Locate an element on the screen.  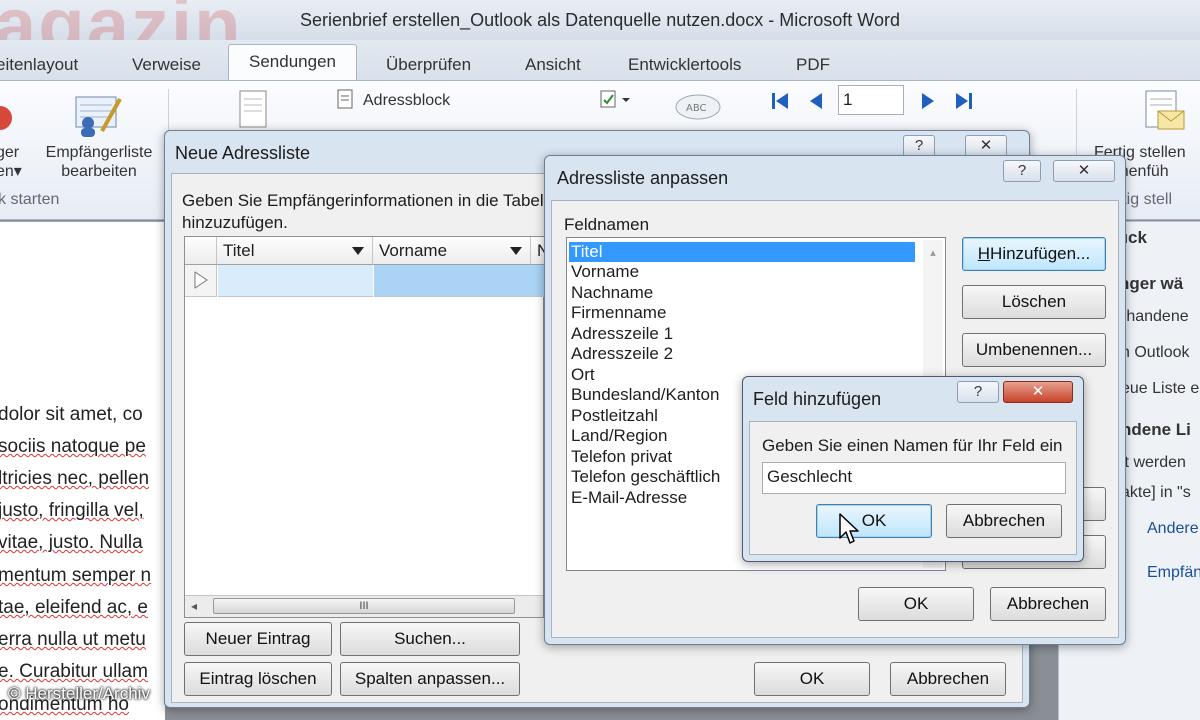
tab-pdf: PDF is located at coordinates (813, 65).